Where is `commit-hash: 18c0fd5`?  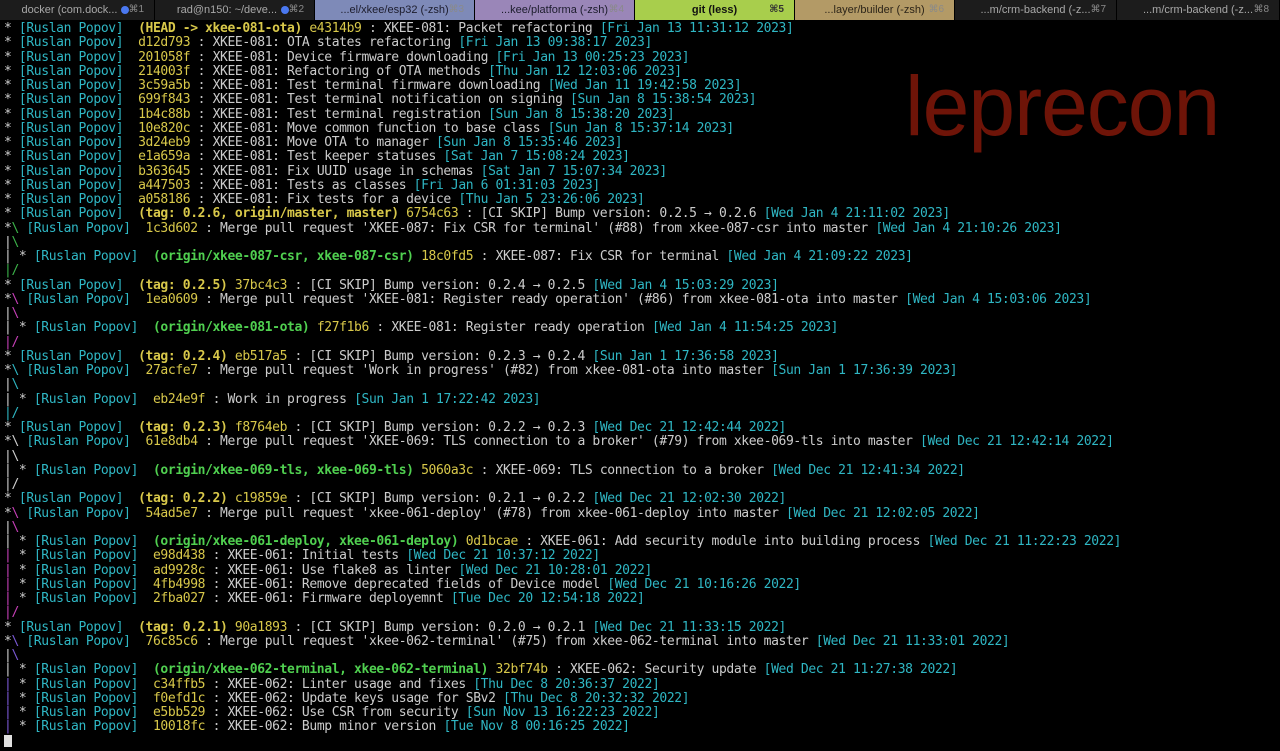 commit-hash: 18c0fd5 is located at coordinates (447, 256).